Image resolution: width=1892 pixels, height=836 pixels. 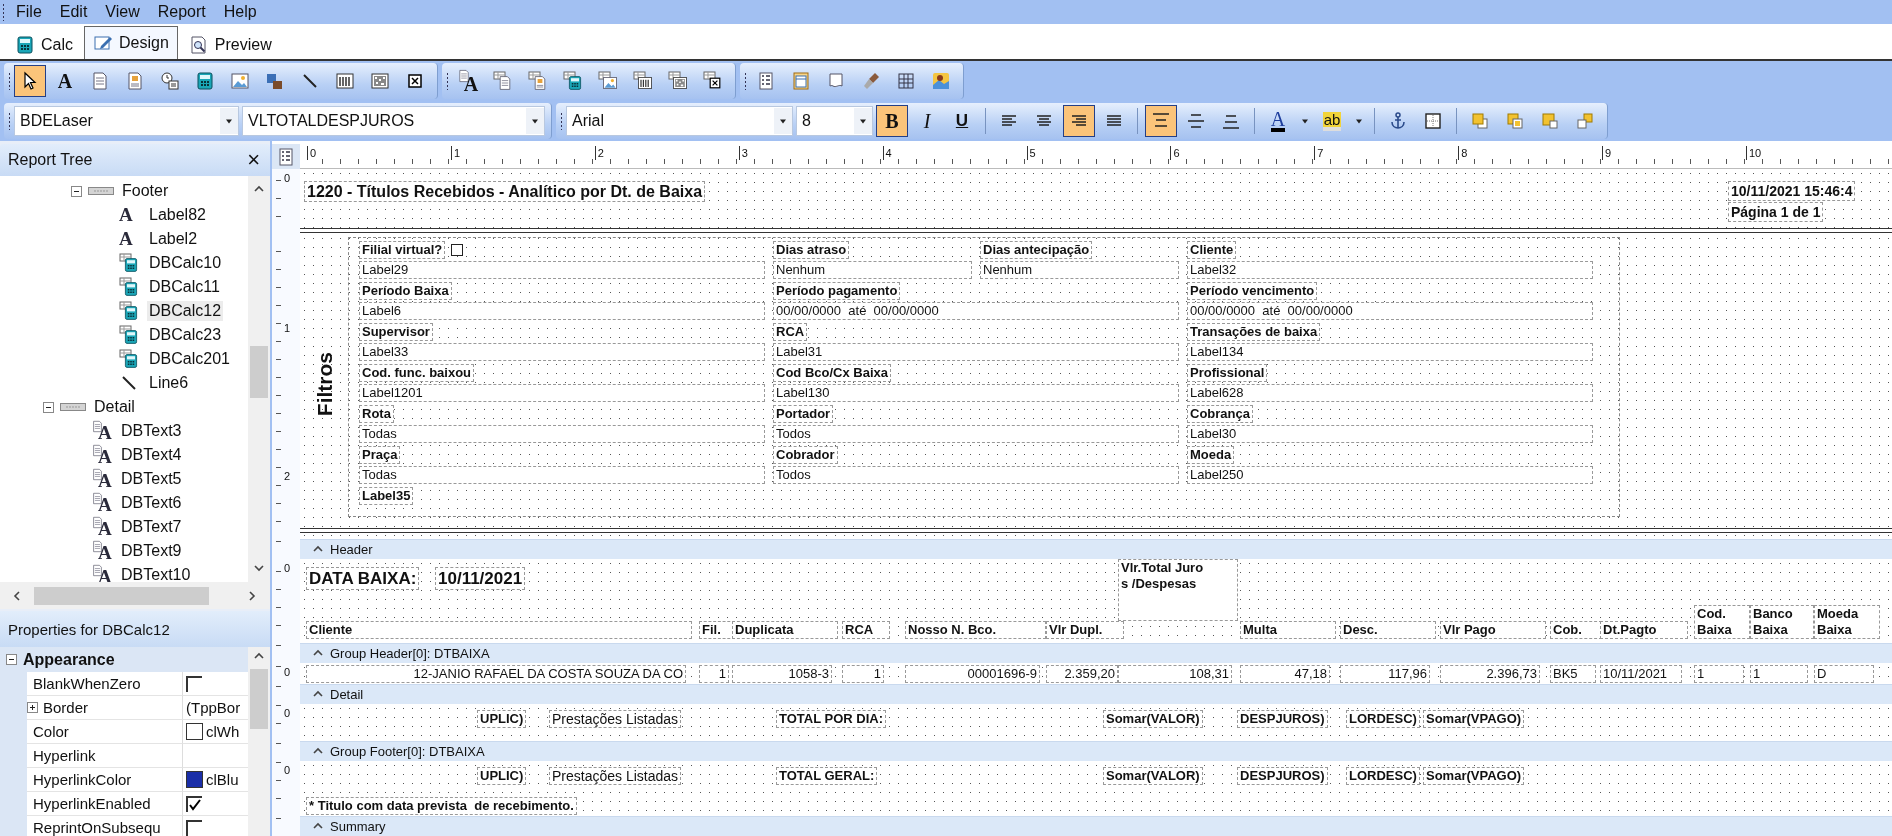 I want to click on report-text: Todas, so click(x=562, y=434).